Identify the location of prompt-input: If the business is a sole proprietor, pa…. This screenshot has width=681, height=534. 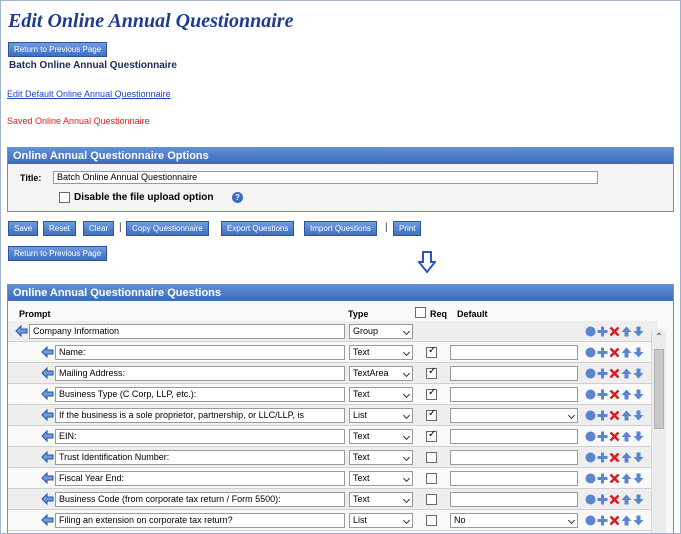
(200, 415).